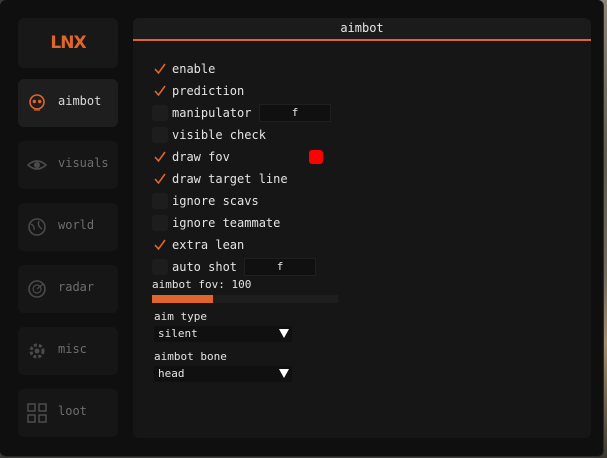 Image resolution: width=607 pixels, height=458 pixels. I want to click on sidebar-item-visuals: visuals, so click(68, 165).